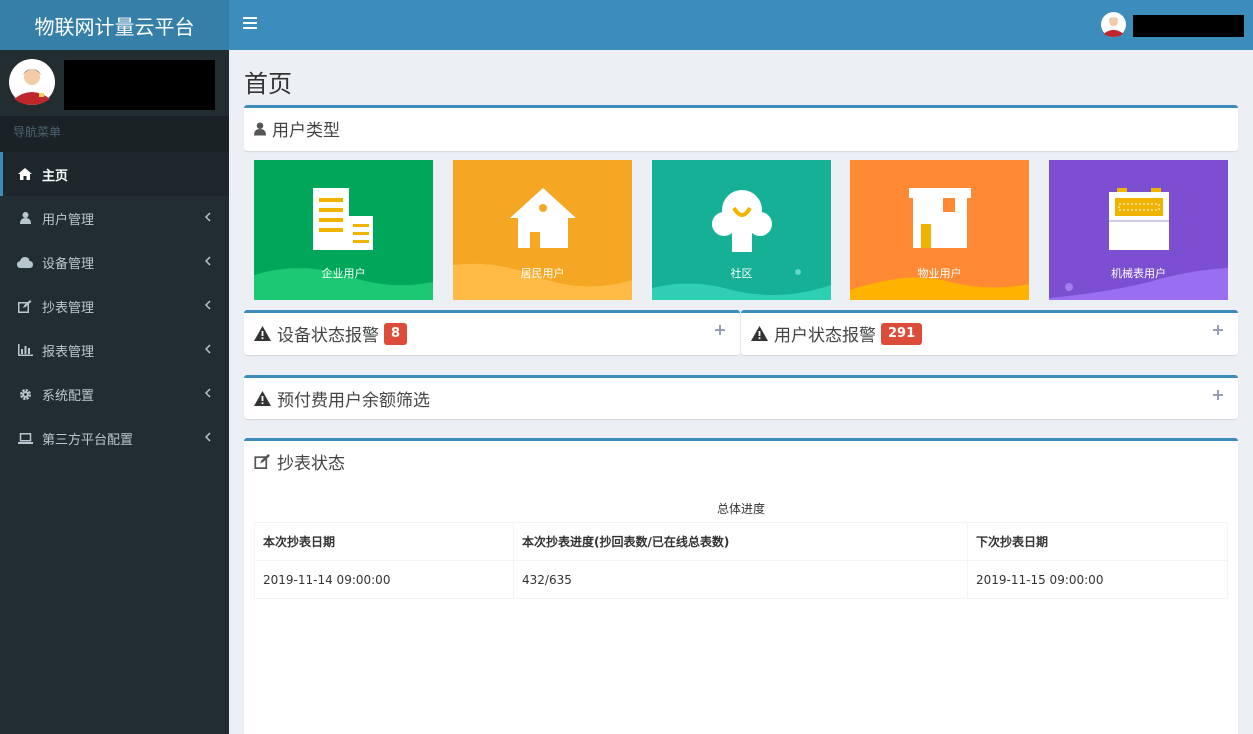  Describe the element at coordinates (1138, 273) in the screenshot. I see `tile-label: 机械表用户` at that location.